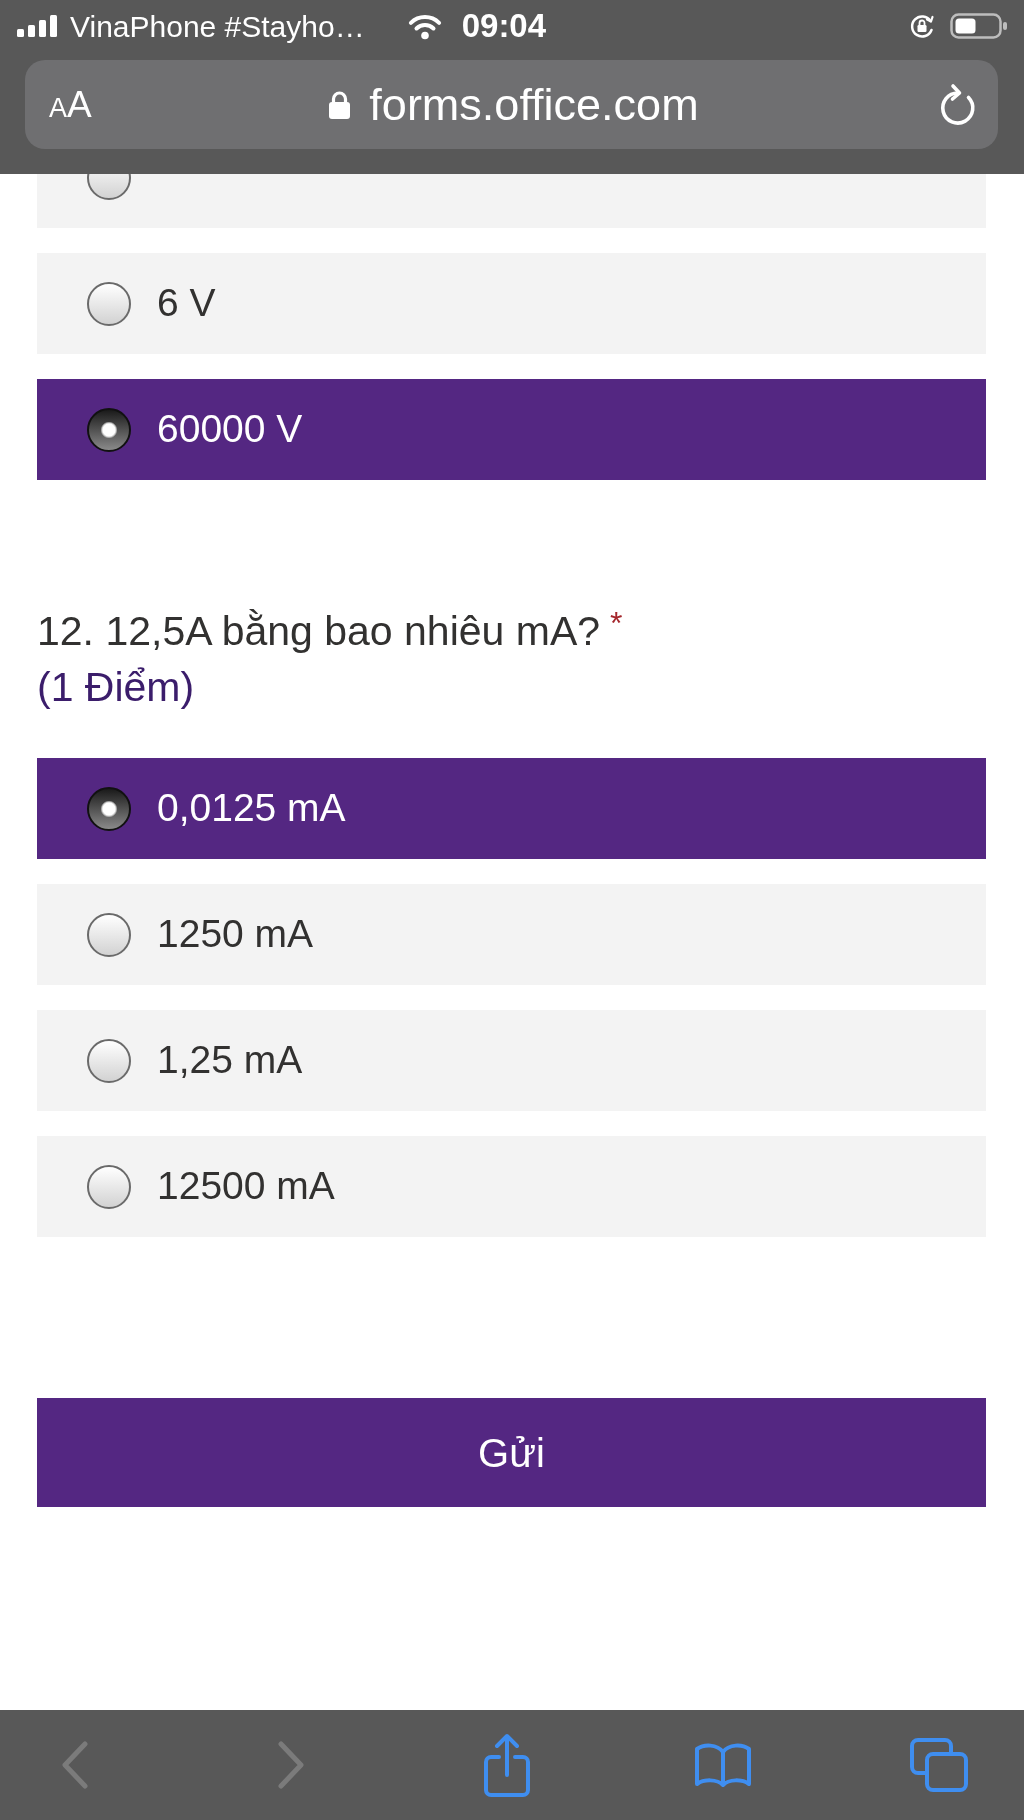 This screenshot has height=1820, width=1024. I want to click on address-bar: AA forms.office.com, so click(511, 104).